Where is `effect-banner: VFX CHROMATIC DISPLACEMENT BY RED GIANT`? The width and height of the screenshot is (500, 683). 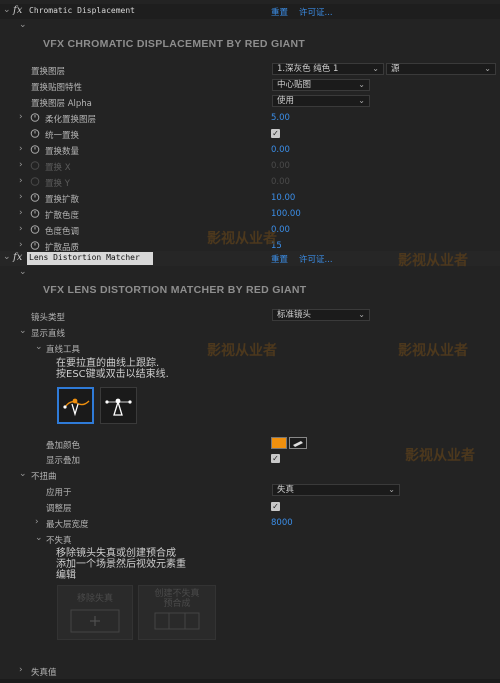
effect-banner: VFX CHROMATIC DISPLACEMENT BY RED GIANT is located at coordinates (174, 44).